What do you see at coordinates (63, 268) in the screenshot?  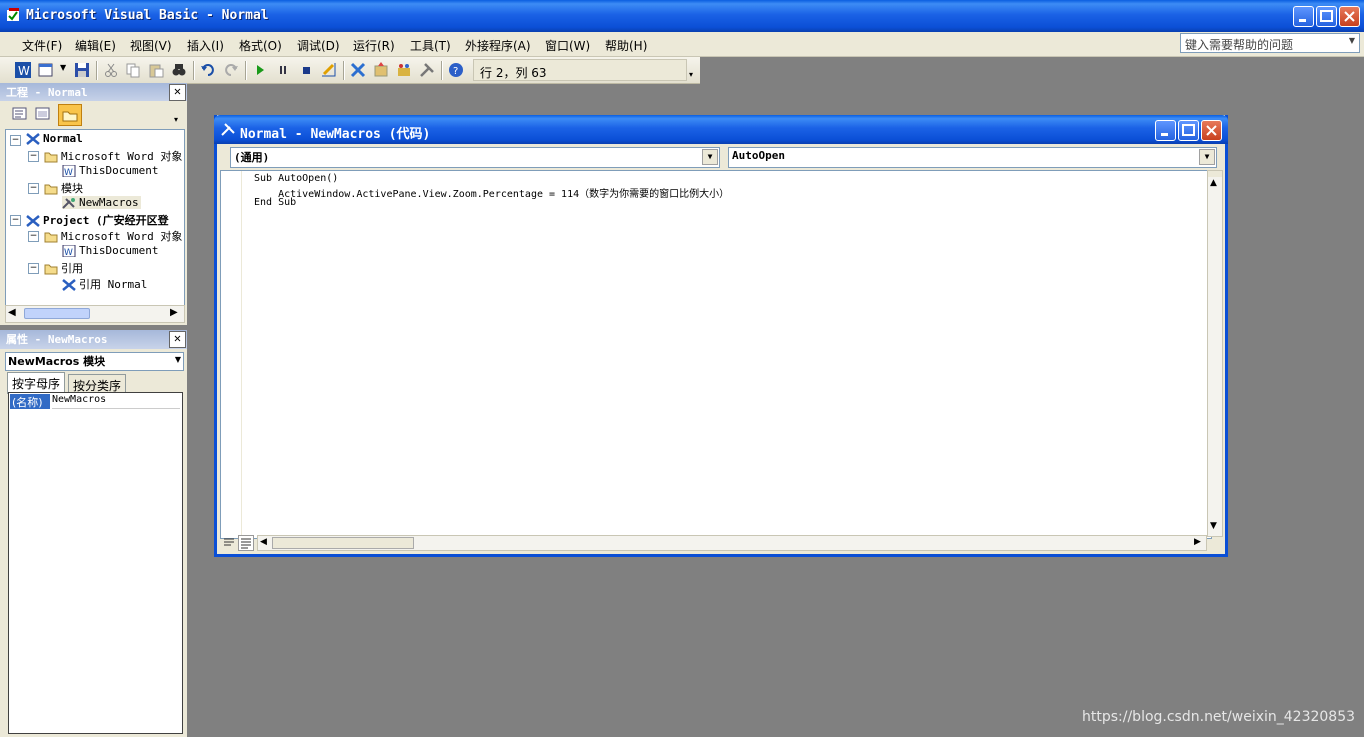 I see `tree-node-references: 引用` at bounding box center [63, 268].